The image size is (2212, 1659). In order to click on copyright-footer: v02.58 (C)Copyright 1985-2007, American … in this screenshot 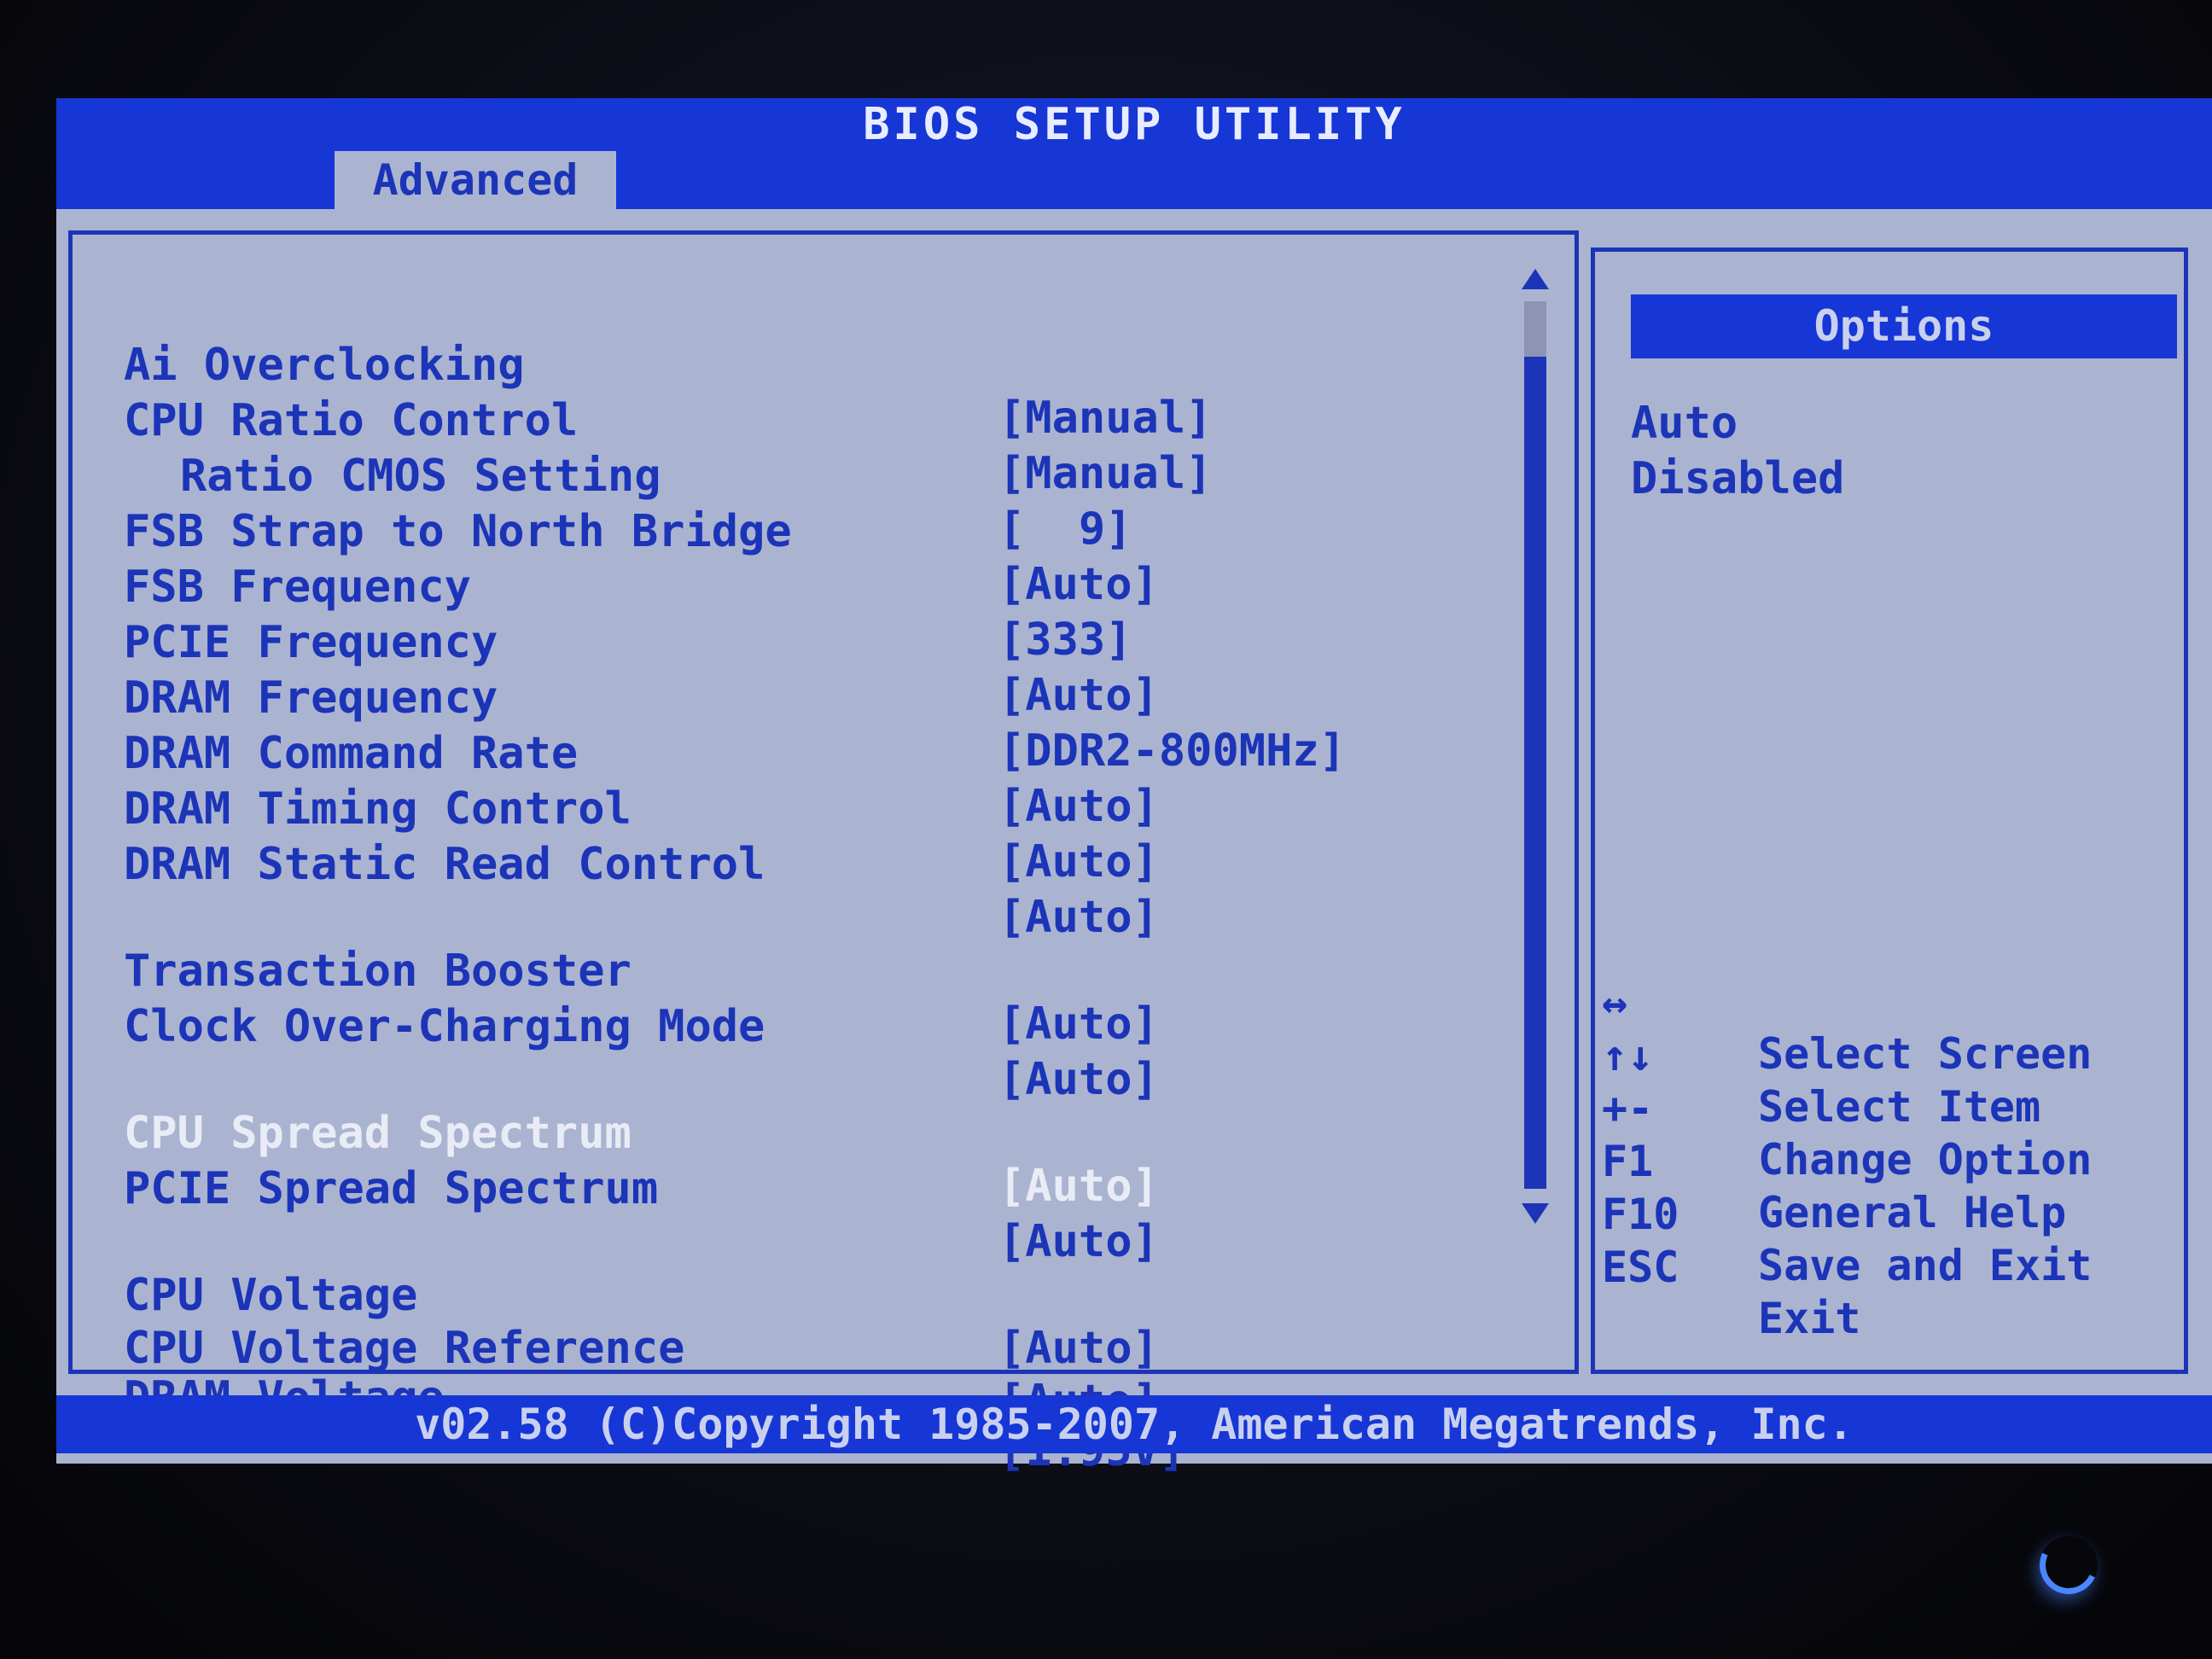, I will do `click(1134, 1424)`.